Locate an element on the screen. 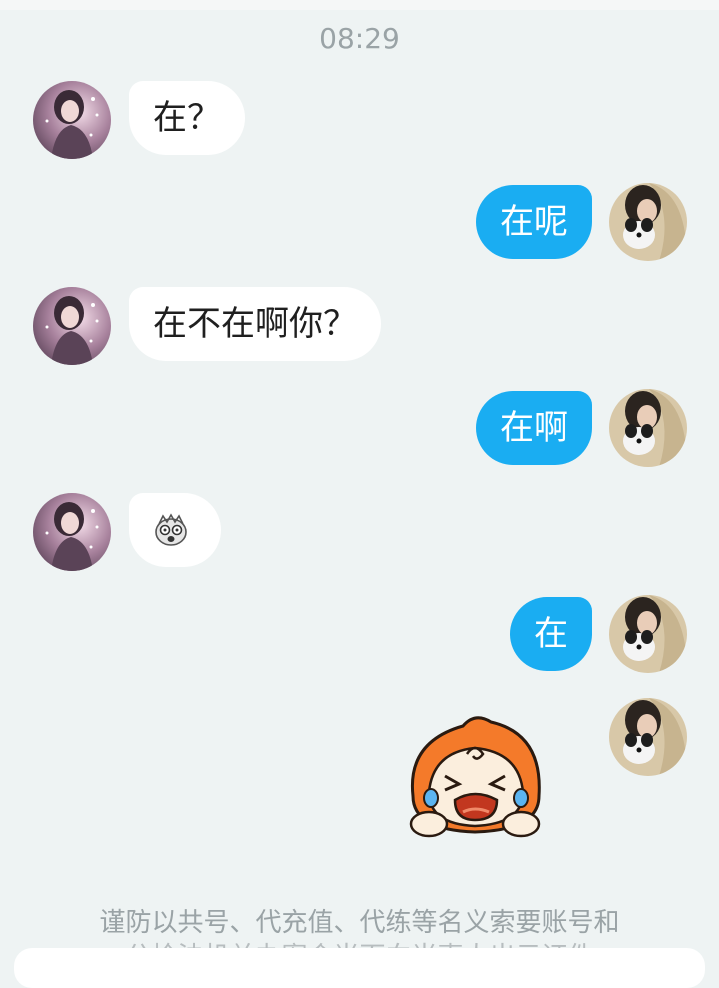 The image size is (719, 988). shocked-face-emoji-icon is located at coordinates (171, 529).